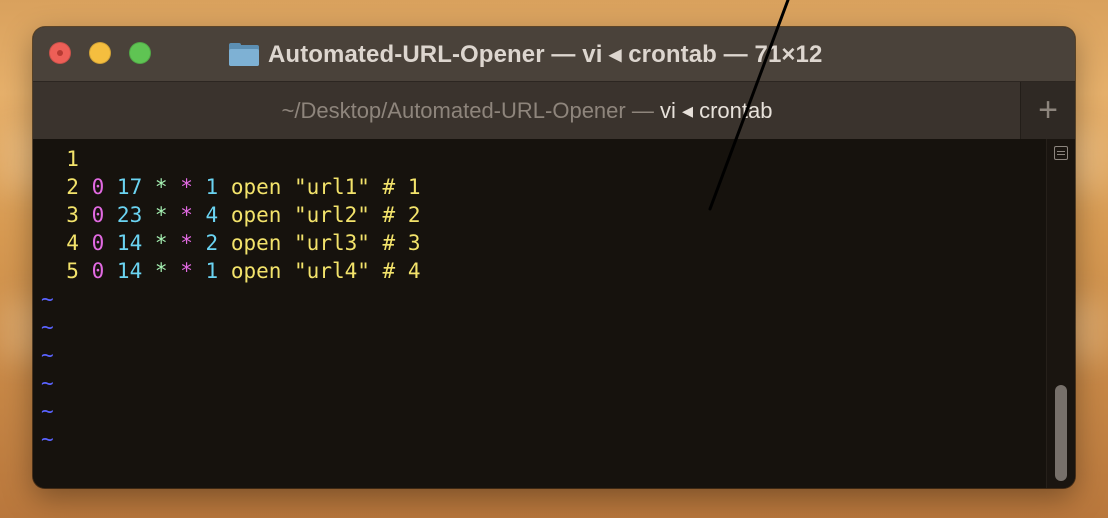  Describe the element at coordinates (325, 187) in the screenshot. I see `cron-command: open "url1" # 1` at that location.